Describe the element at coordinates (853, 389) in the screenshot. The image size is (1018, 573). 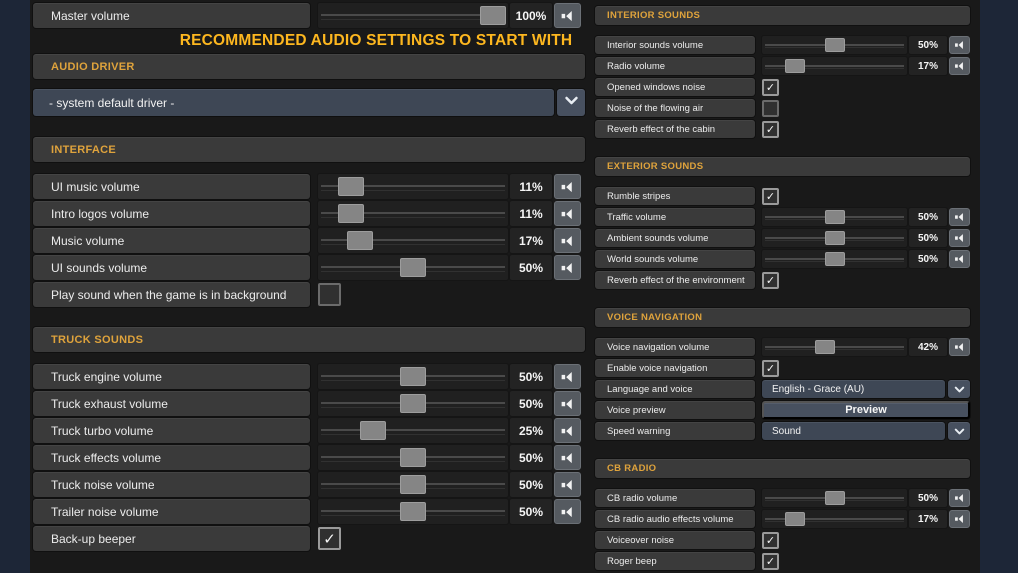
I see `dropdown: English - Grace (AU)` at that location.